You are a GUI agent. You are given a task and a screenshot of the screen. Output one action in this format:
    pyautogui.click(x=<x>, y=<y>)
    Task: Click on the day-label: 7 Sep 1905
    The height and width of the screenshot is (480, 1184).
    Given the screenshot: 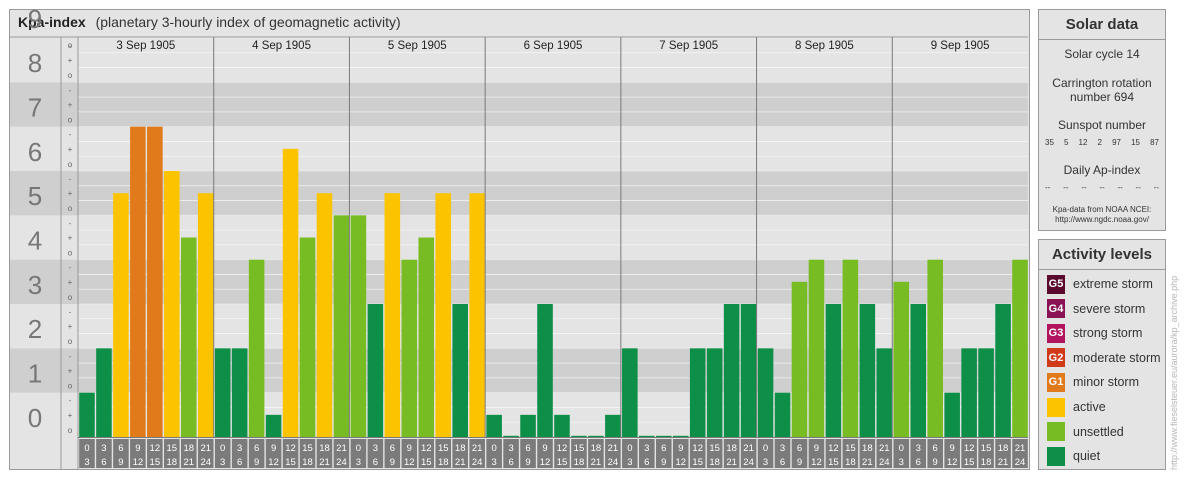 What is the action you would take?
    pyautogui.click(x=688, y=46)
    